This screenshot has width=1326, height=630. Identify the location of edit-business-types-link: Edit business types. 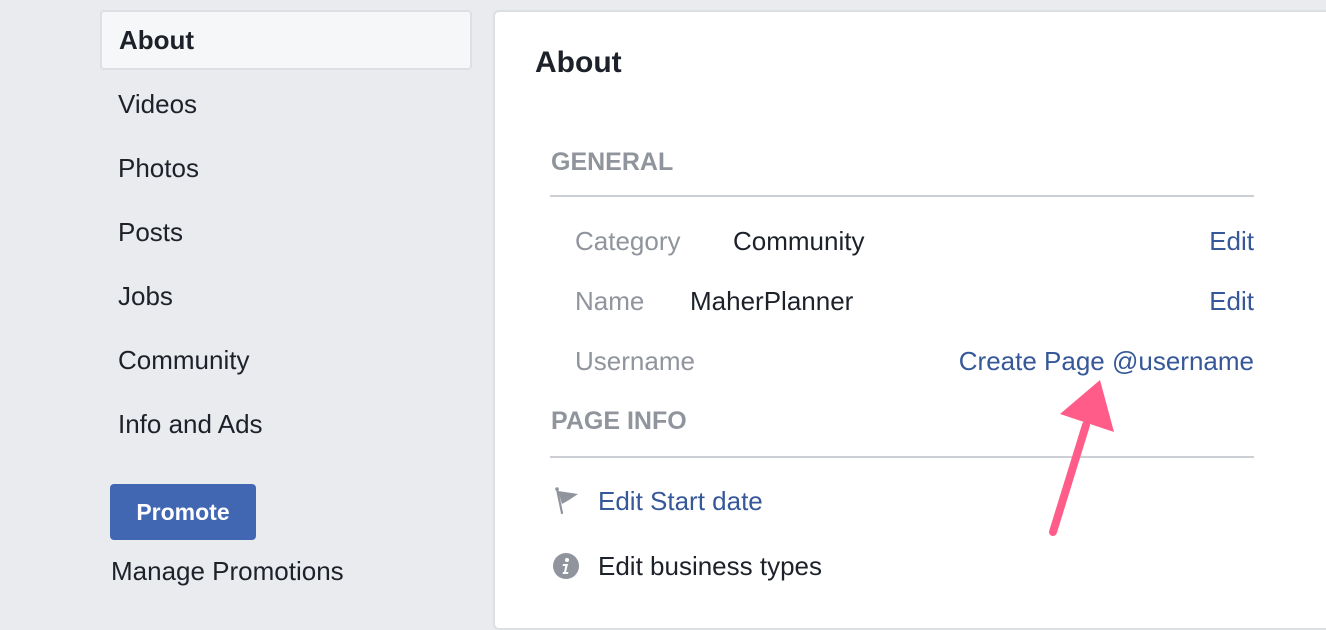
(710, 566).